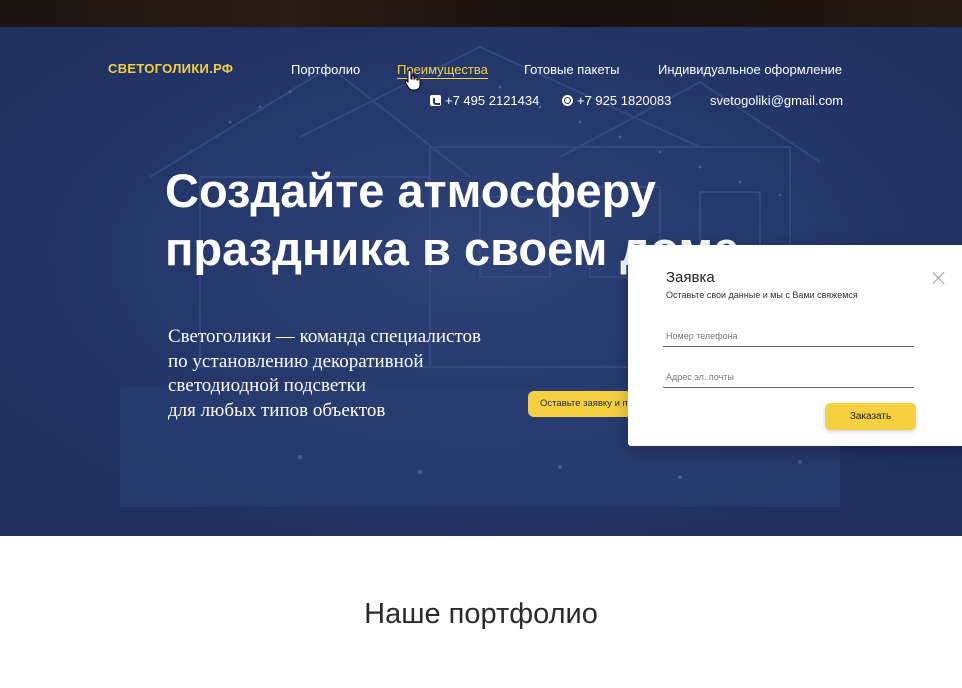  I want to click on hero-description-line: для любых типов объектов, so click(277, 410).